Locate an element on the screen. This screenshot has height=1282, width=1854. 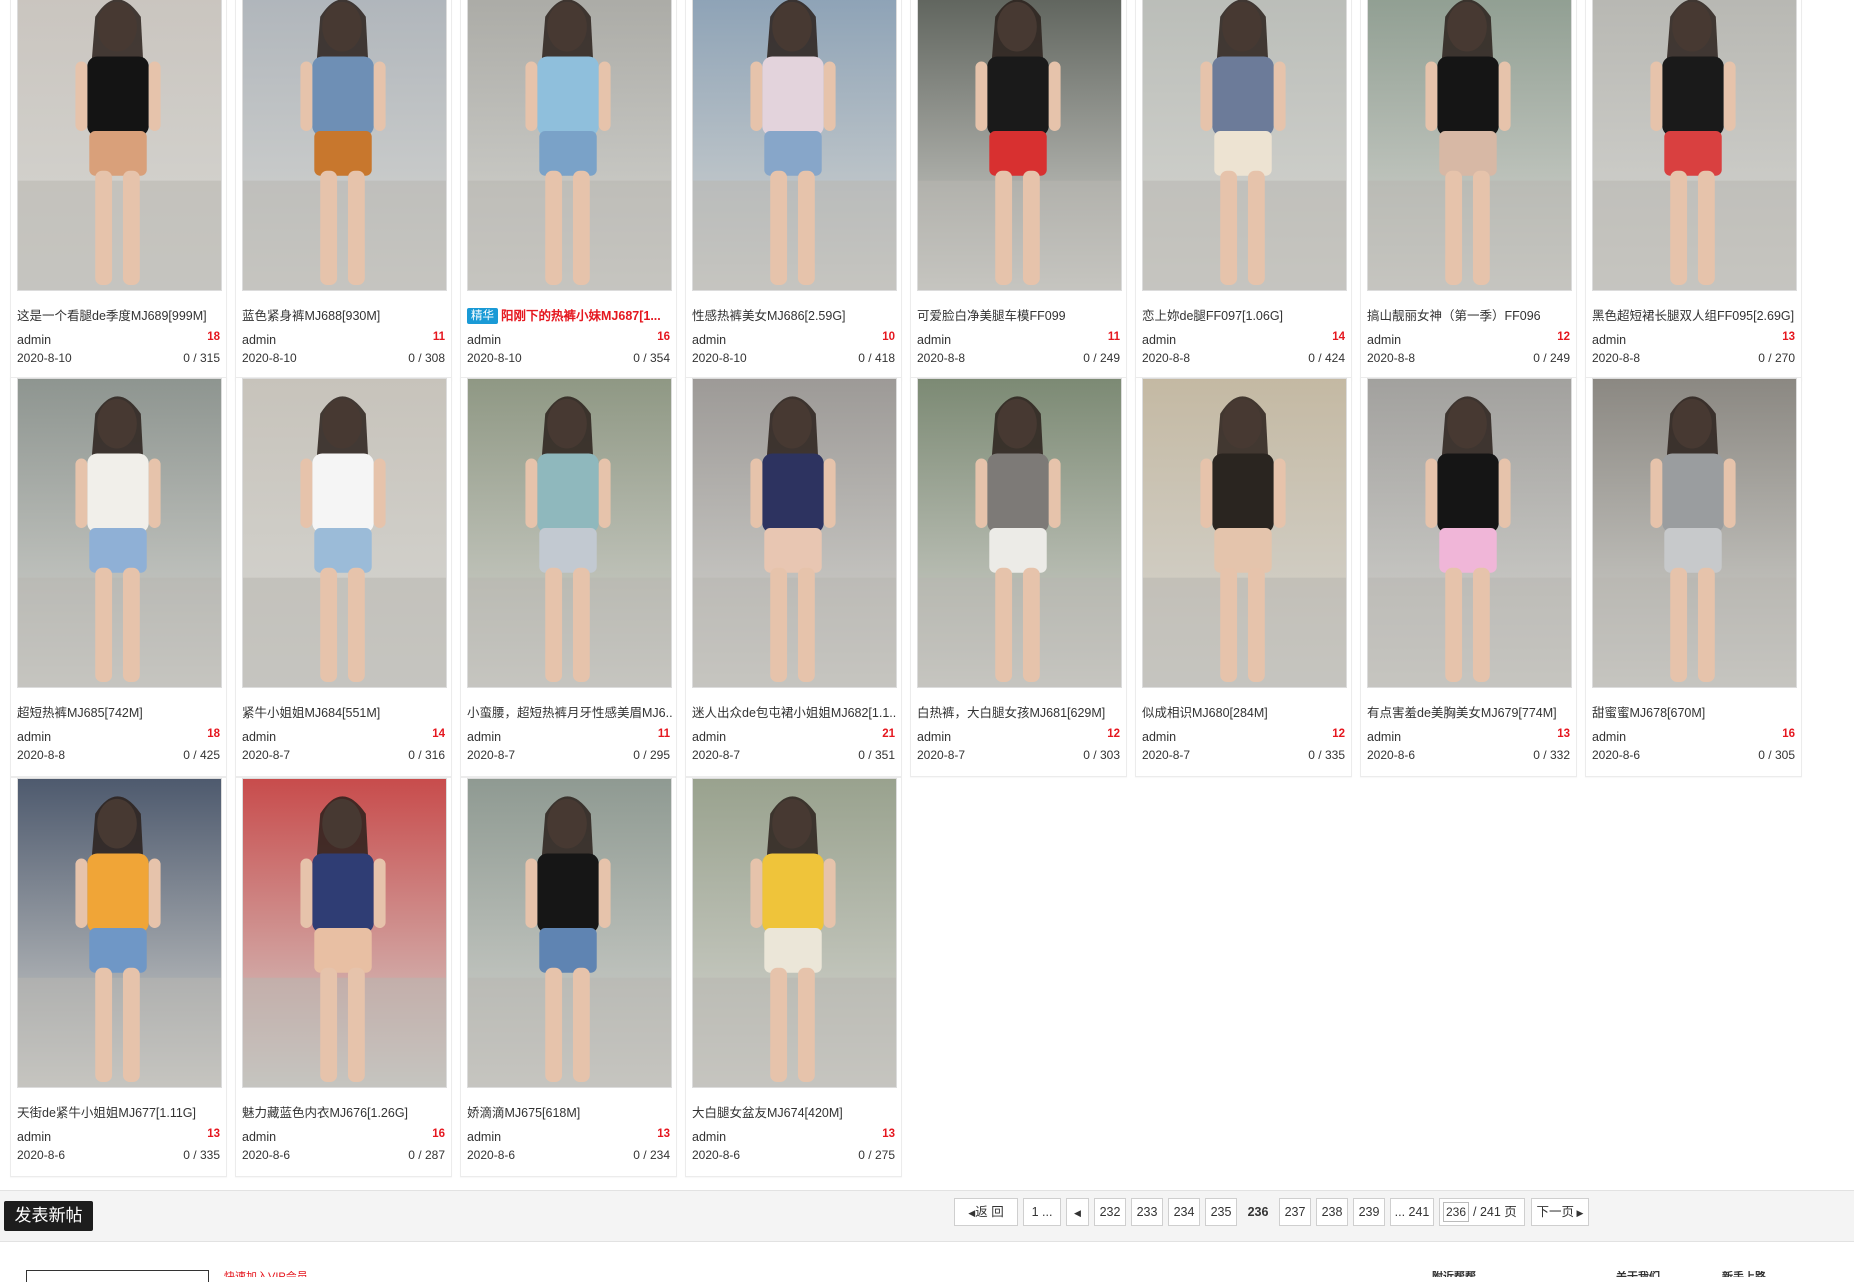
page-last: ... 241 is located at coordinates (1412, 1212).